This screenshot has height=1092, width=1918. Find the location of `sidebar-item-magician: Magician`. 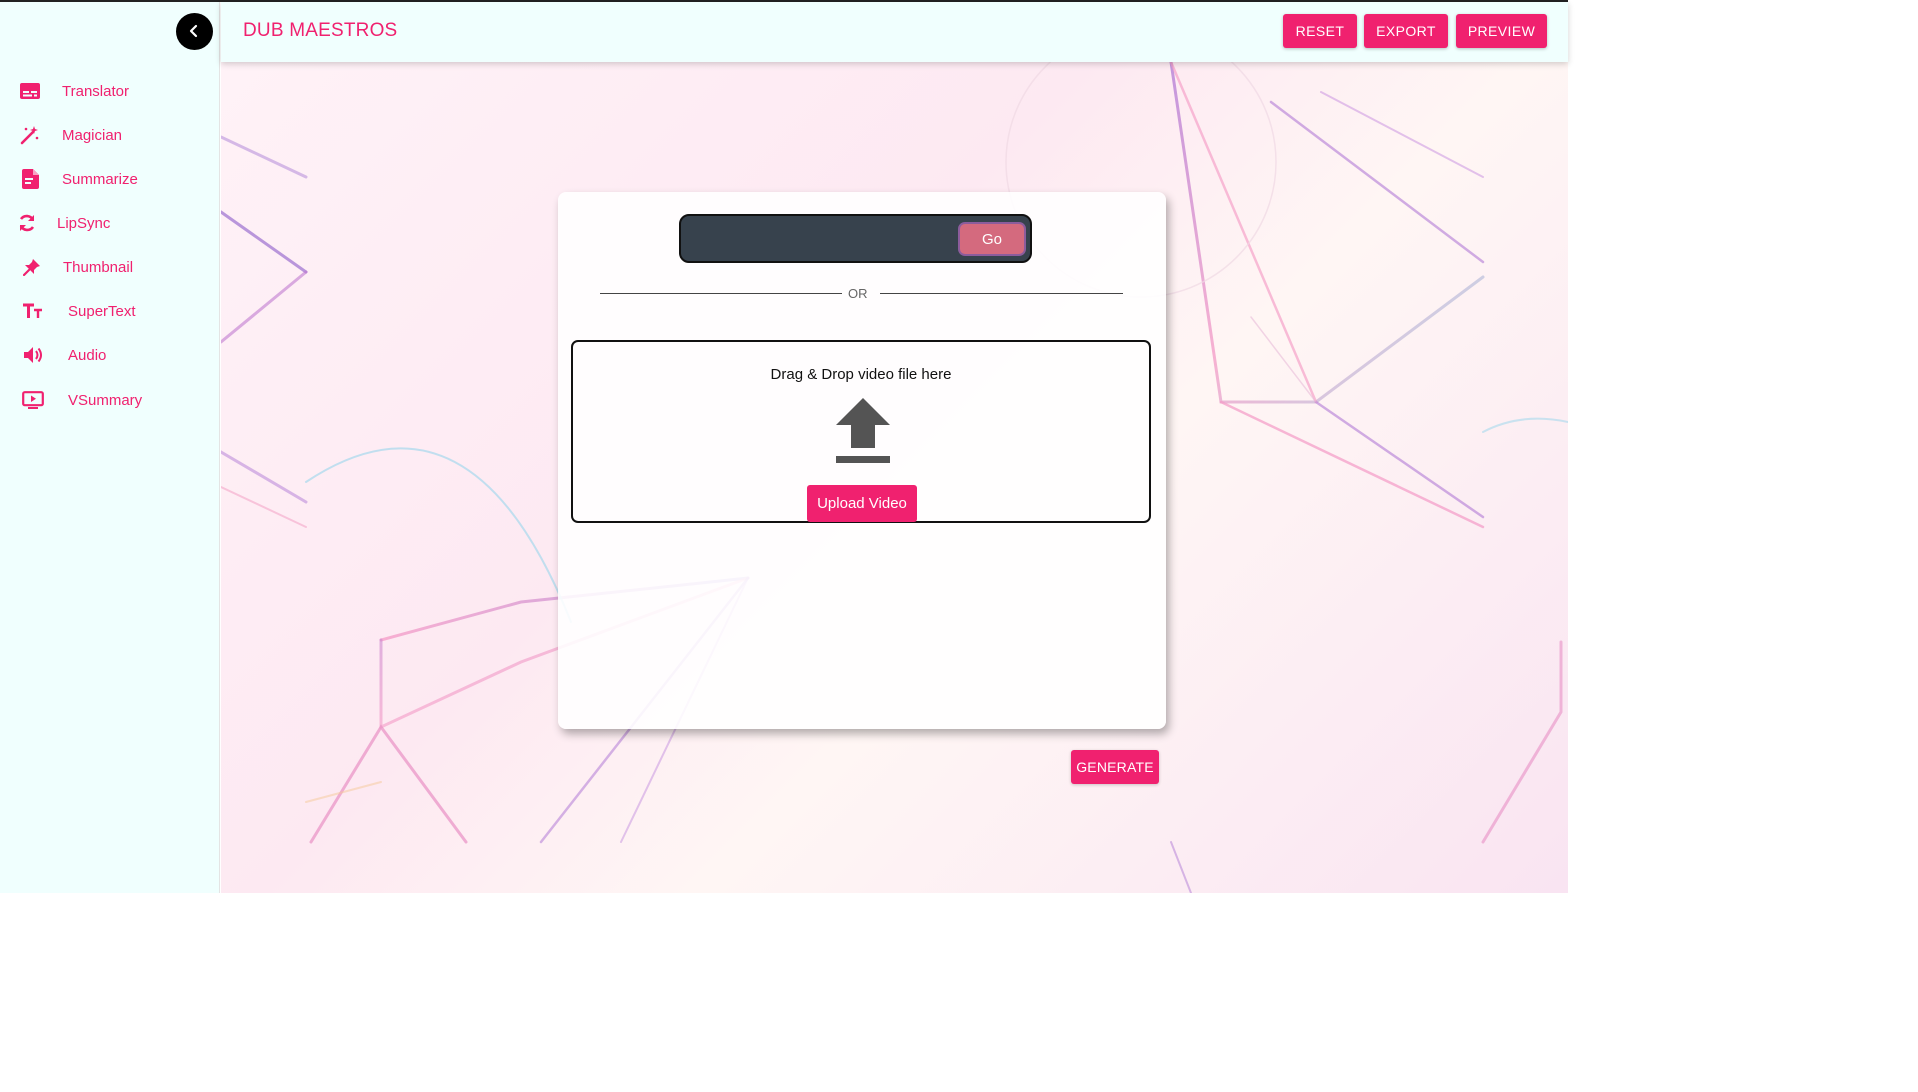

sidebar-item-magician: Magician is located at coordinates (109, 135).